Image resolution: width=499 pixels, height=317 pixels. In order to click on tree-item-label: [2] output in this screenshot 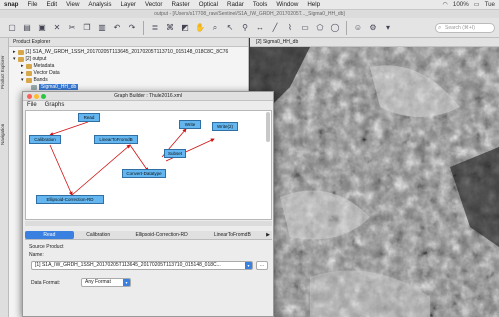, I will do `click(36, 59)`.